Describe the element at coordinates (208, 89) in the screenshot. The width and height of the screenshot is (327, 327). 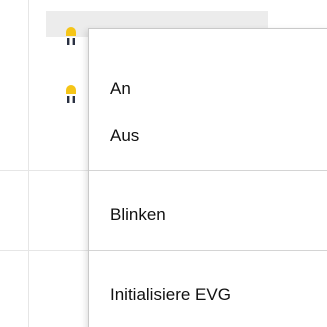
I see `menu-item-an: An` at that location.